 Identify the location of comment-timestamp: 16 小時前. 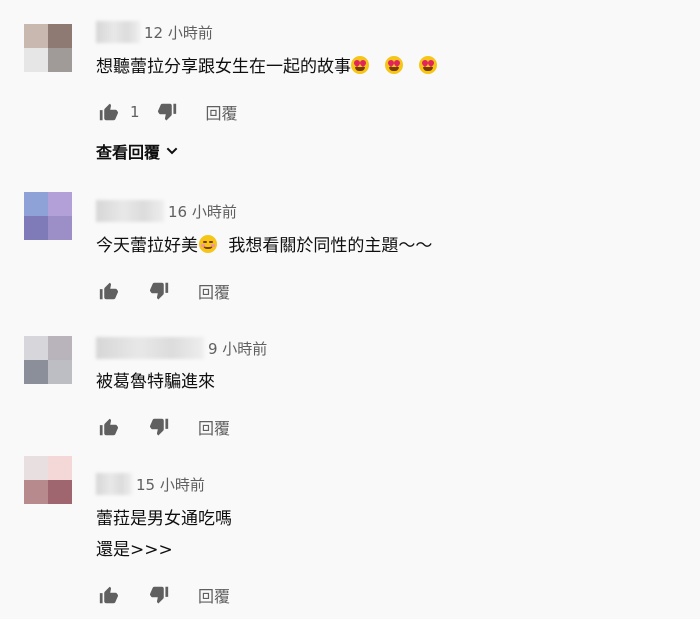
(202, 211).